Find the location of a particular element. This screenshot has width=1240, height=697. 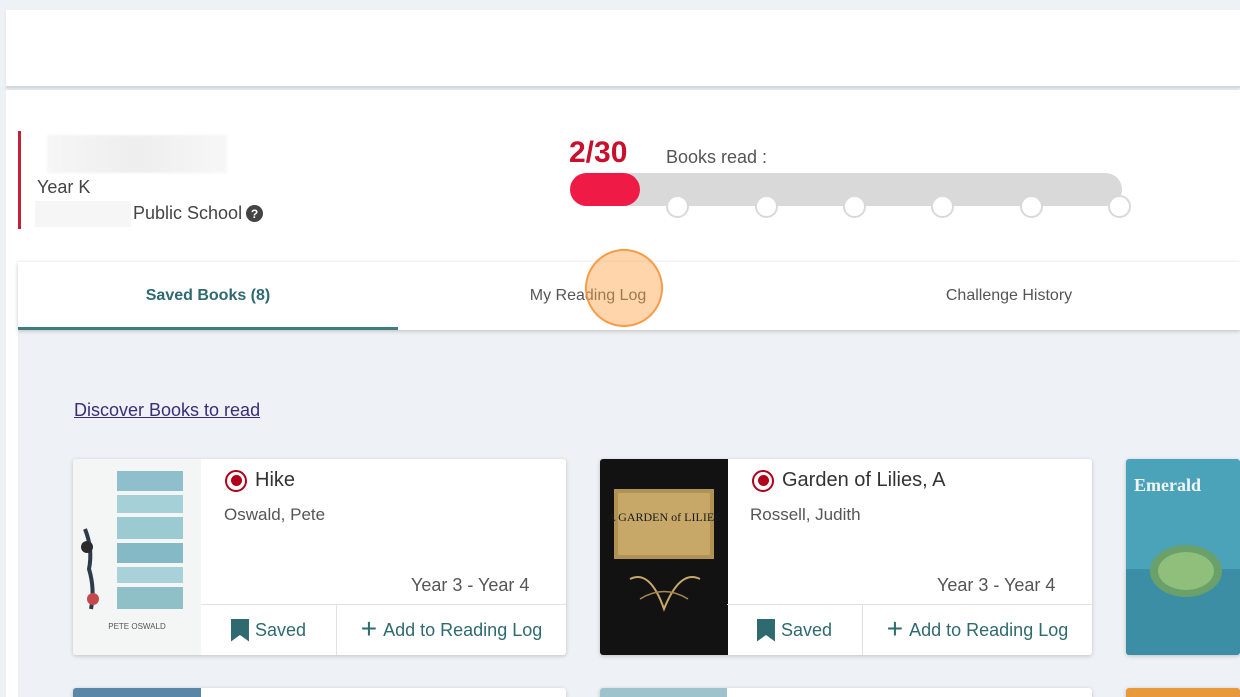

book-title-text: Garden of Lilies, A is located at coordinates (864, 480).